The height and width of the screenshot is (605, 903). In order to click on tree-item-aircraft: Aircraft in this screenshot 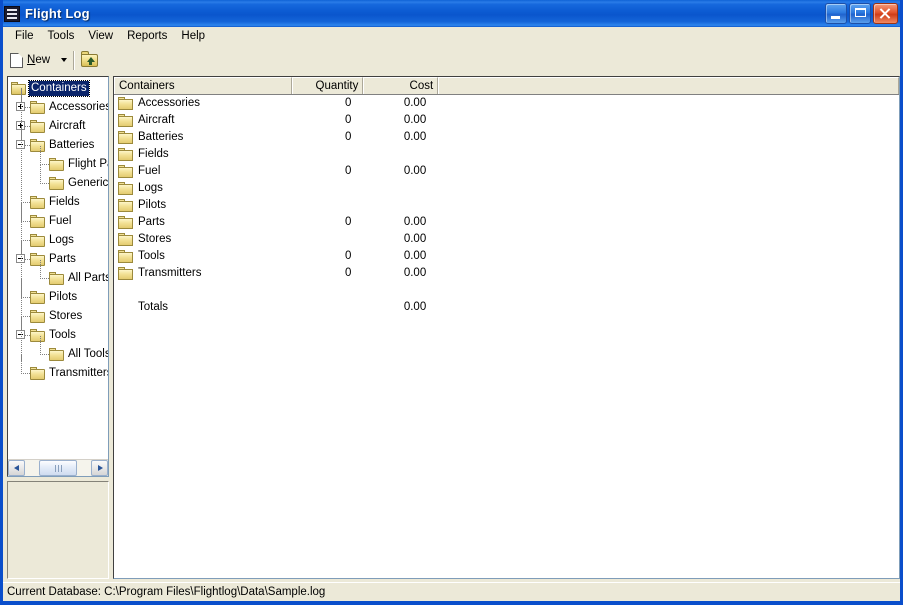, I will do `click(51, 126)`.